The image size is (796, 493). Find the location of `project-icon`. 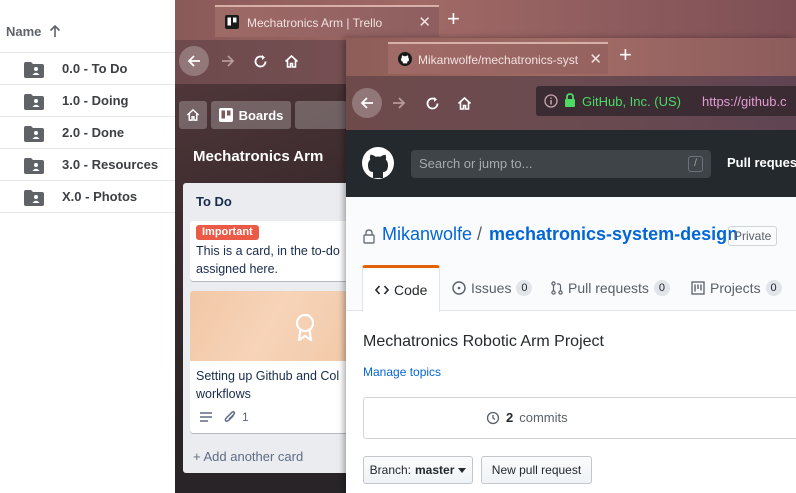

project-icon is located at coordinates (698, 288).